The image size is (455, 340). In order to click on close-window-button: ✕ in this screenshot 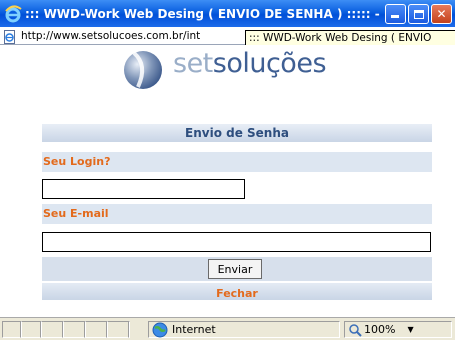, I will do `click(441, 14)`.